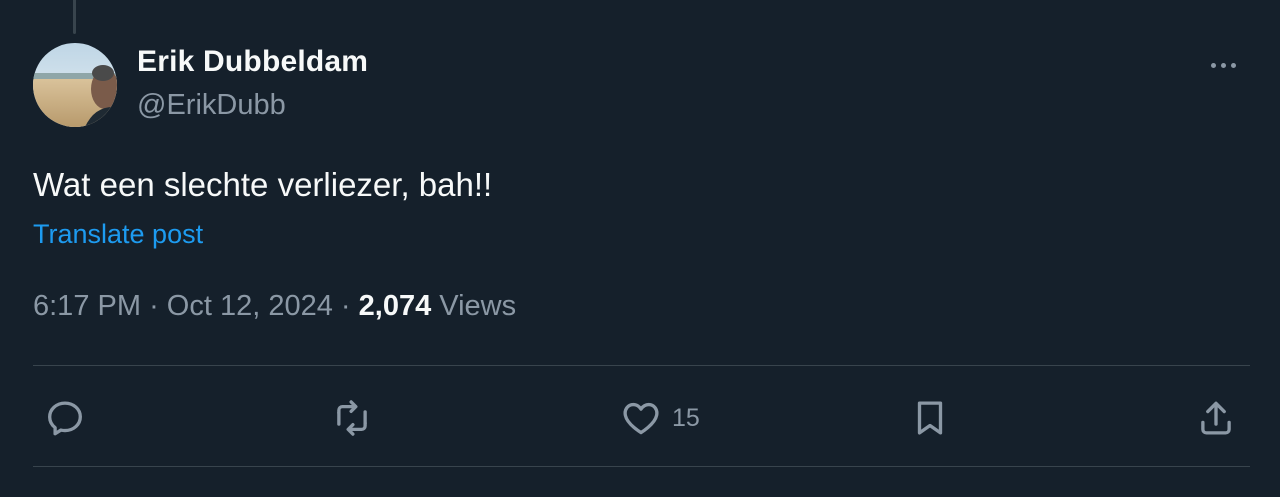 Image resolution: width=1280 pixels, height=497 pixels. I want to click on retweet-button, so click(352, 418).